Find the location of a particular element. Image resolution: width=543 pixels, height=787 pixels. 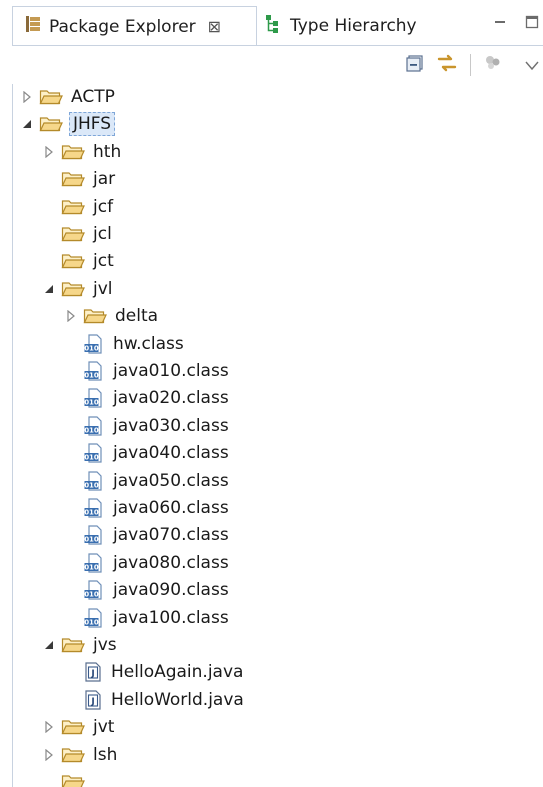

window-buttons is located at coordinates (516, 23).